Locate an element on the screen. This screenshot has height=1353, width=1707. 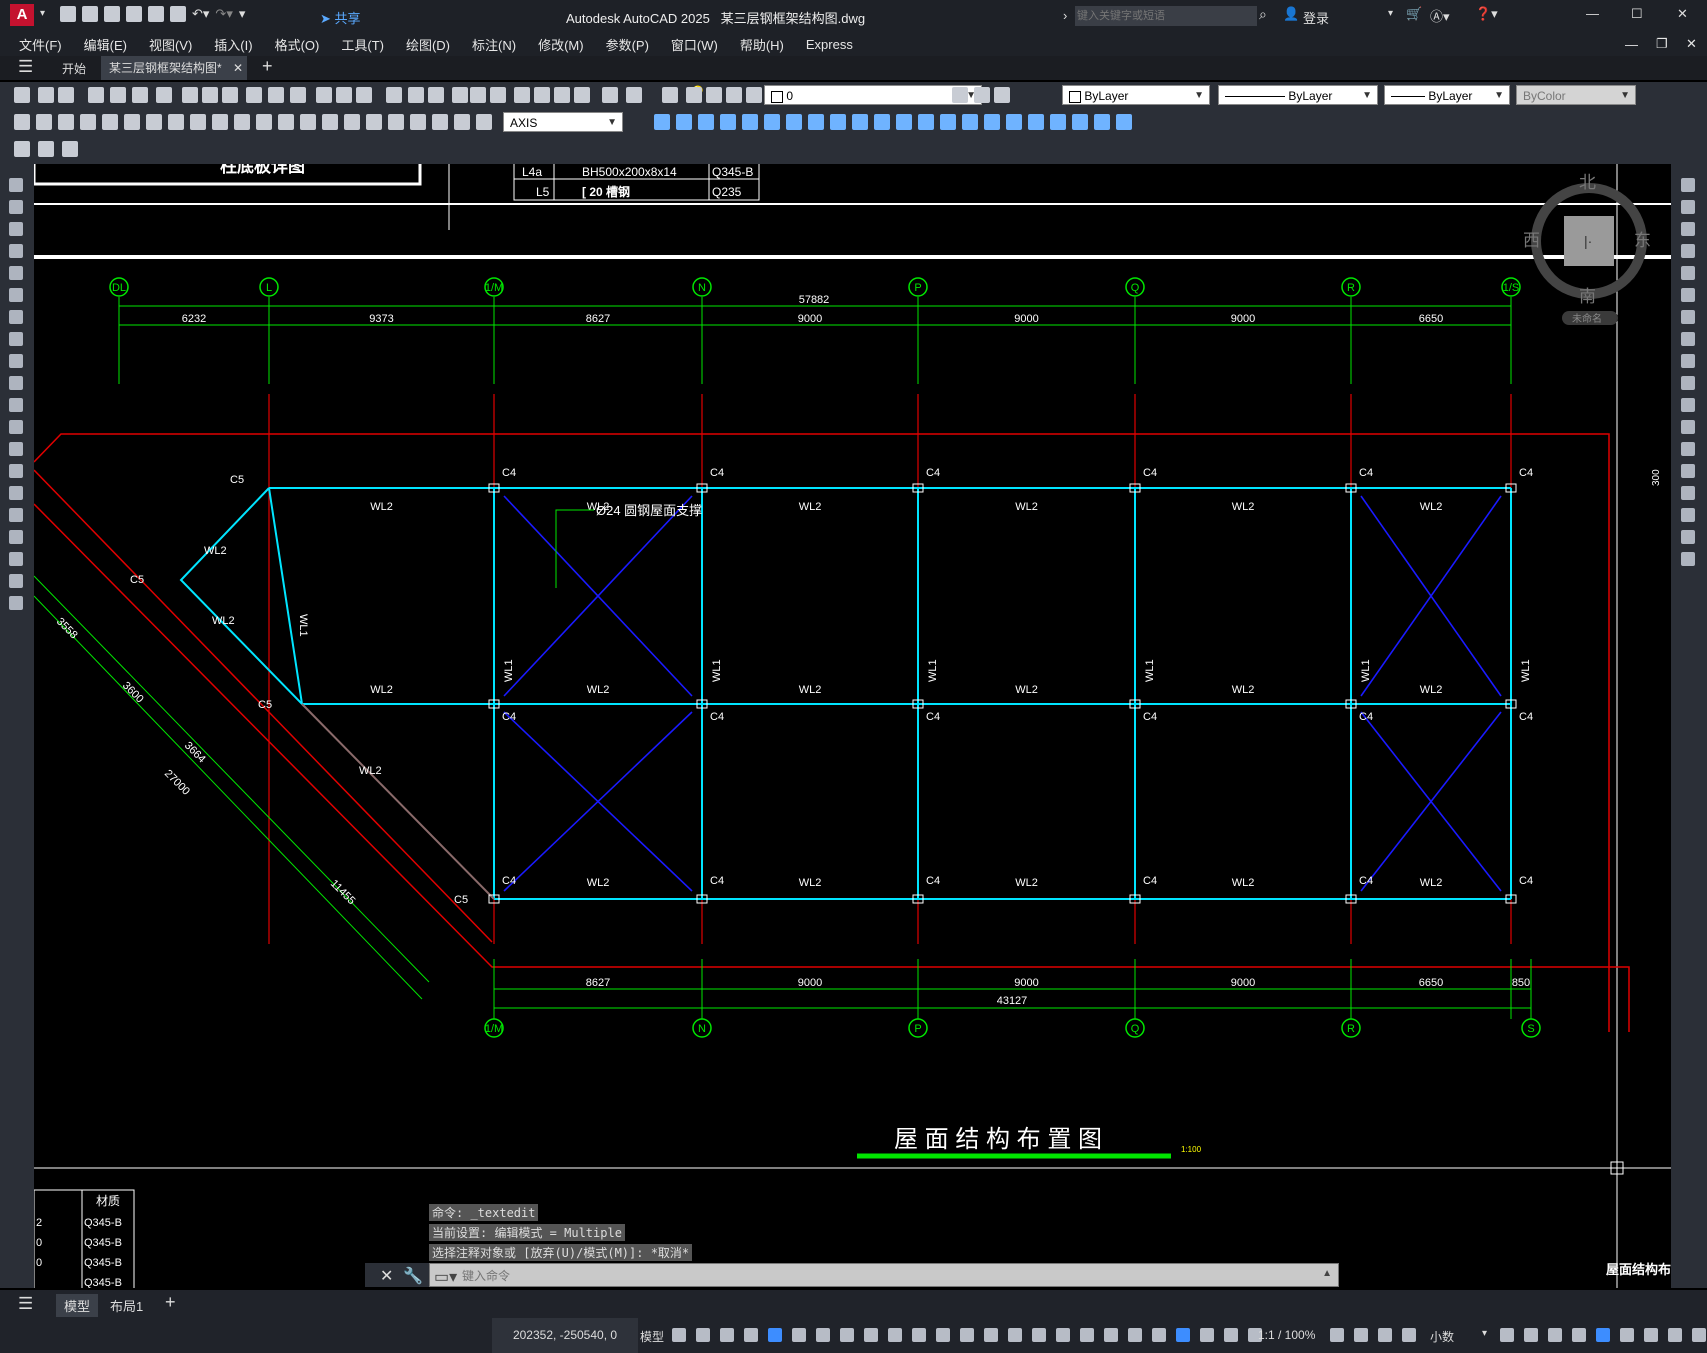
chevron-down-icon: ▾ is located at coordinates (1484, 1333).